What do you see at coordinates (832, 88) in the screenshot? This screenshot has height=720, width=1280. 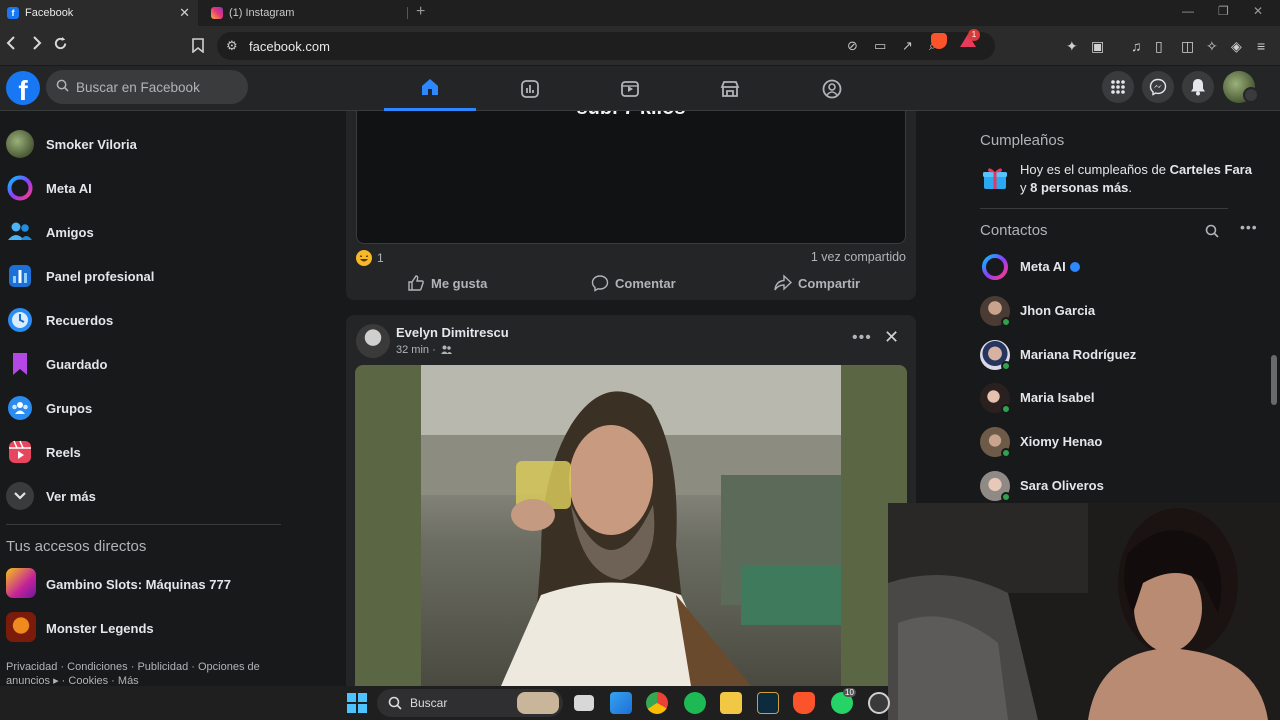 I see `tab-groups` at bounding box center [832, 88].